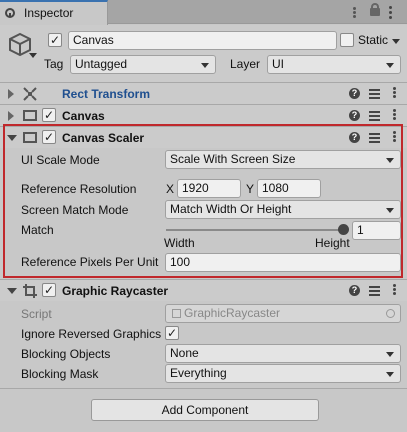 The height and width of the screenshot is (432, 407). What do you see at coordinates (12, 291) in the screenshot?
I see `graphic-raycaster-foldout-icon` at bounding box center [12, 291].